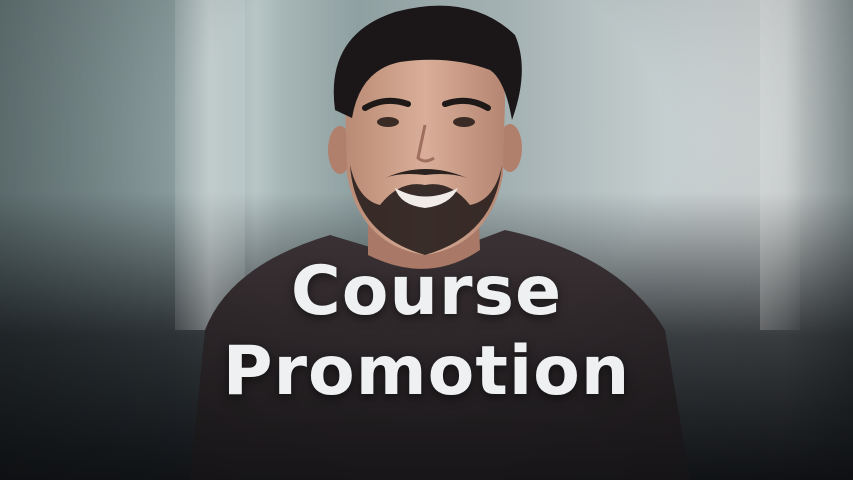 This screenshot has width=853, height=480. What do you see at coordinates (426, 371) in the screenshot?
I see `promo-title-line-2: Promotion` at bounding box center [426, 371].